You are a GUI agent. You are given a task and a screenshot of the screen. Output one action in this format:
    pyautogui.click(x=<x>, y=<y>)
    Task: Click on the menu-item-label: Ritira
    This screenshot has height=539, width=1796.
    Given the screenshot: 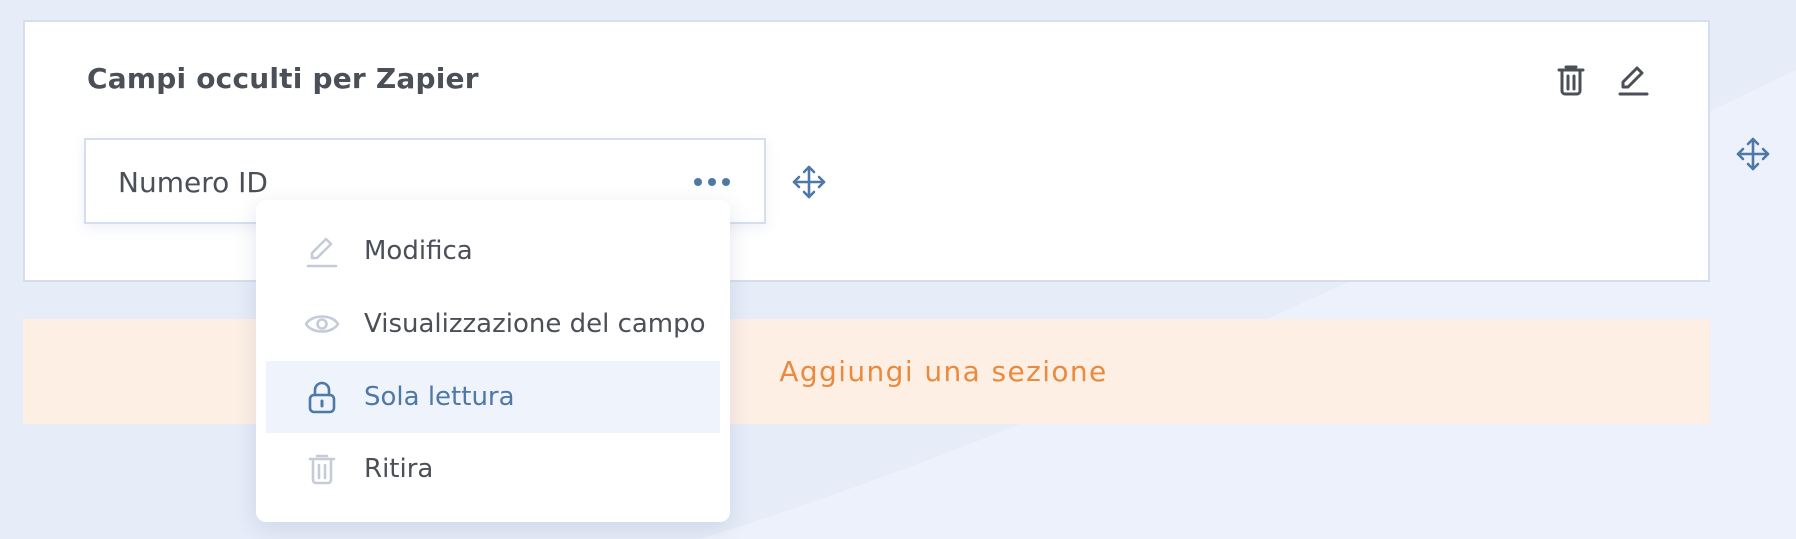 What is the action you would take?
    pyautogui.click(x=399, y=469)
    